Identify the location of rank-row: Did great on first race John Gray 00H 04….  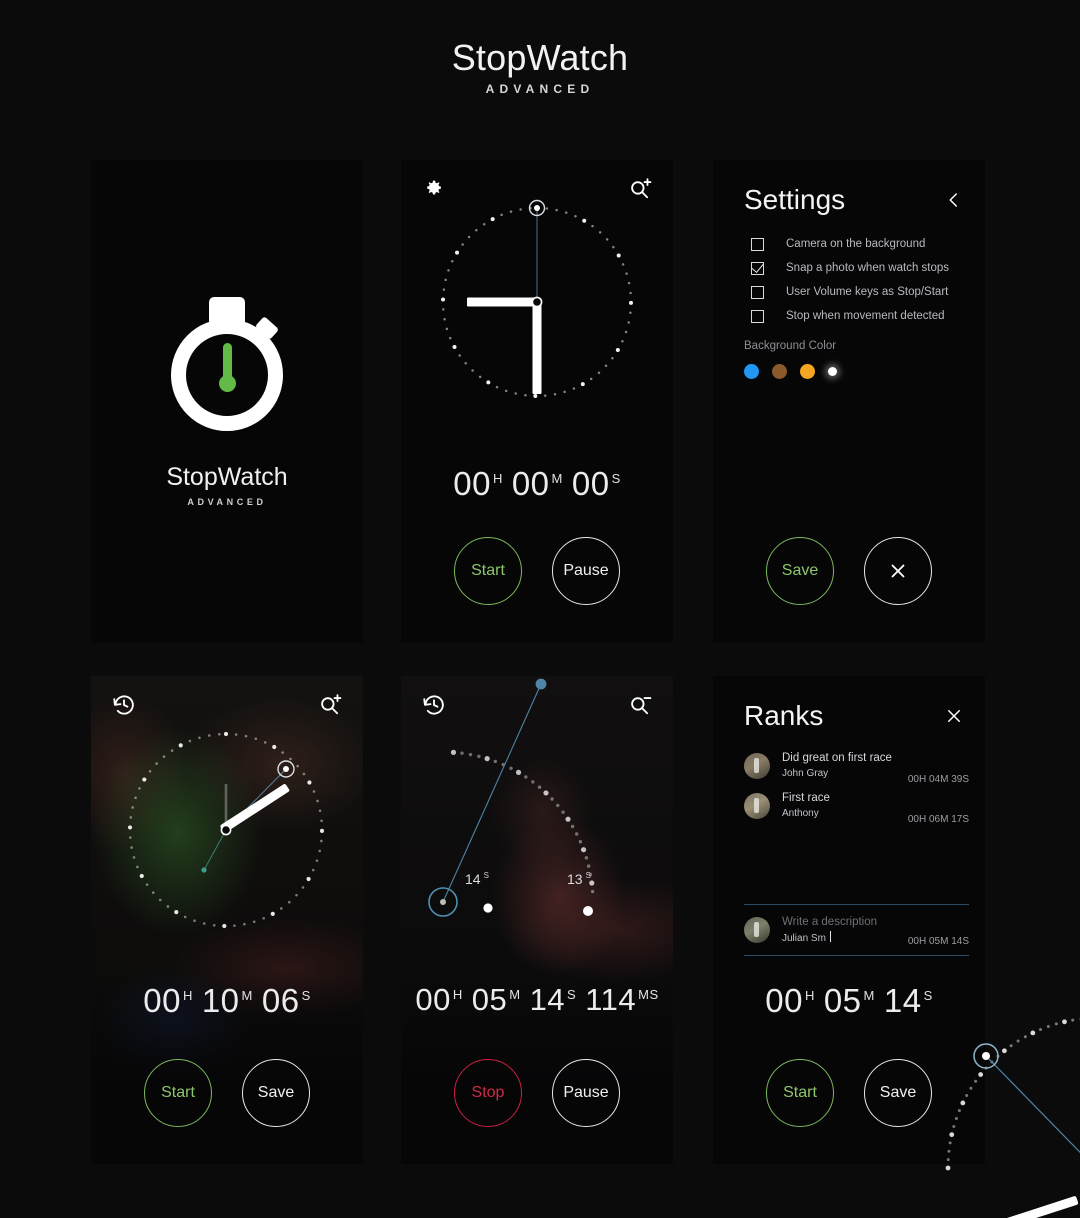
(856, 766).